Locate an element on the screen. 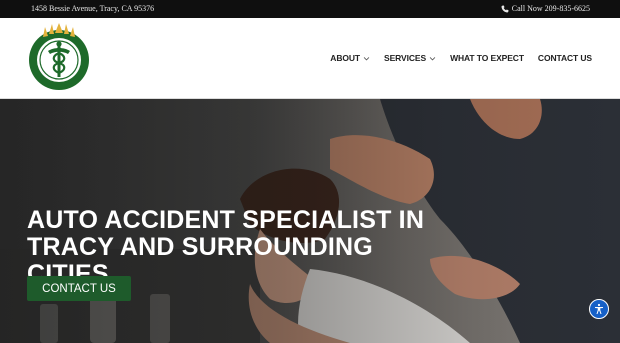 The height and width of the screenshot is (343, 620). nav-item-about: ABOUT is located at coordinates (350, 58).